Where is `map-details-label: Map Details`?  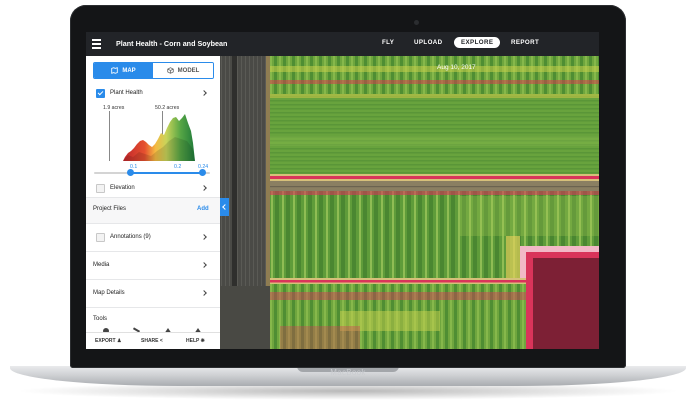
map-details-label: Map Details is located at coordinates (109, 293).